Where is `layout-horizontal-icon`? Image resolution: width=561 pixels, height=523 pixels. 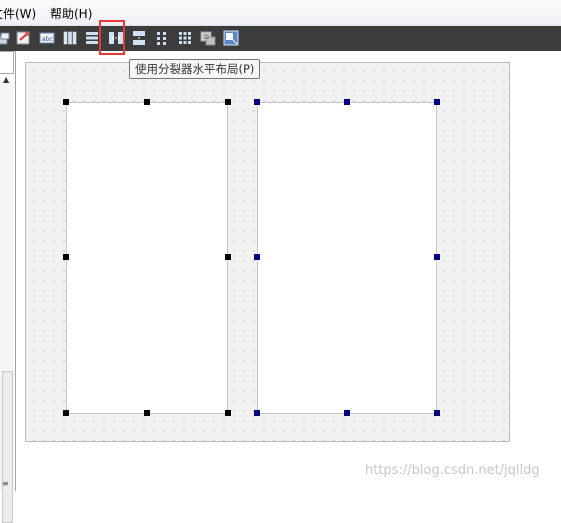 layout-horizontal-icon is located at coordinates (70, 38).